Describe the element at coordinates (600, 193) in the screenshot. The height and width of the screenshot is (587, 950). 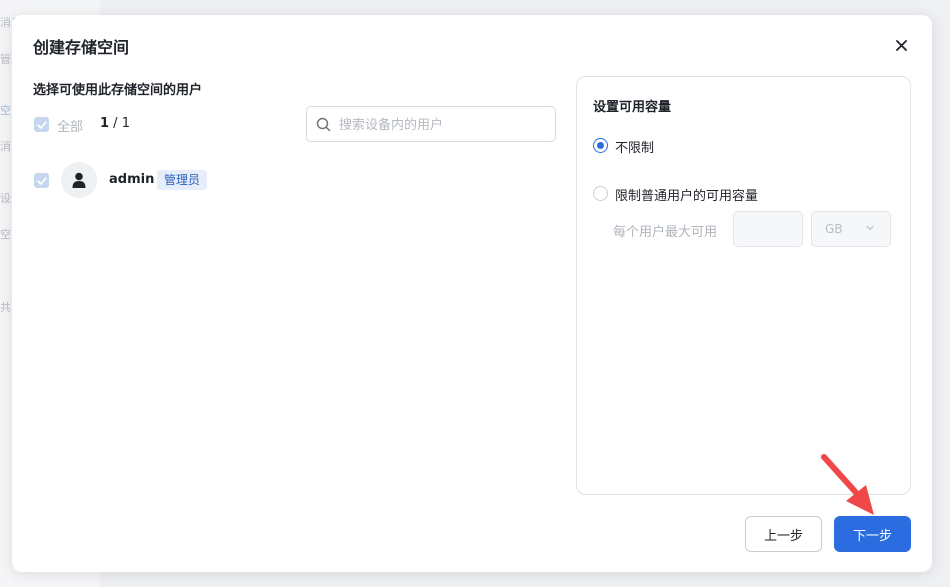
I see `limit-radio` at that location.